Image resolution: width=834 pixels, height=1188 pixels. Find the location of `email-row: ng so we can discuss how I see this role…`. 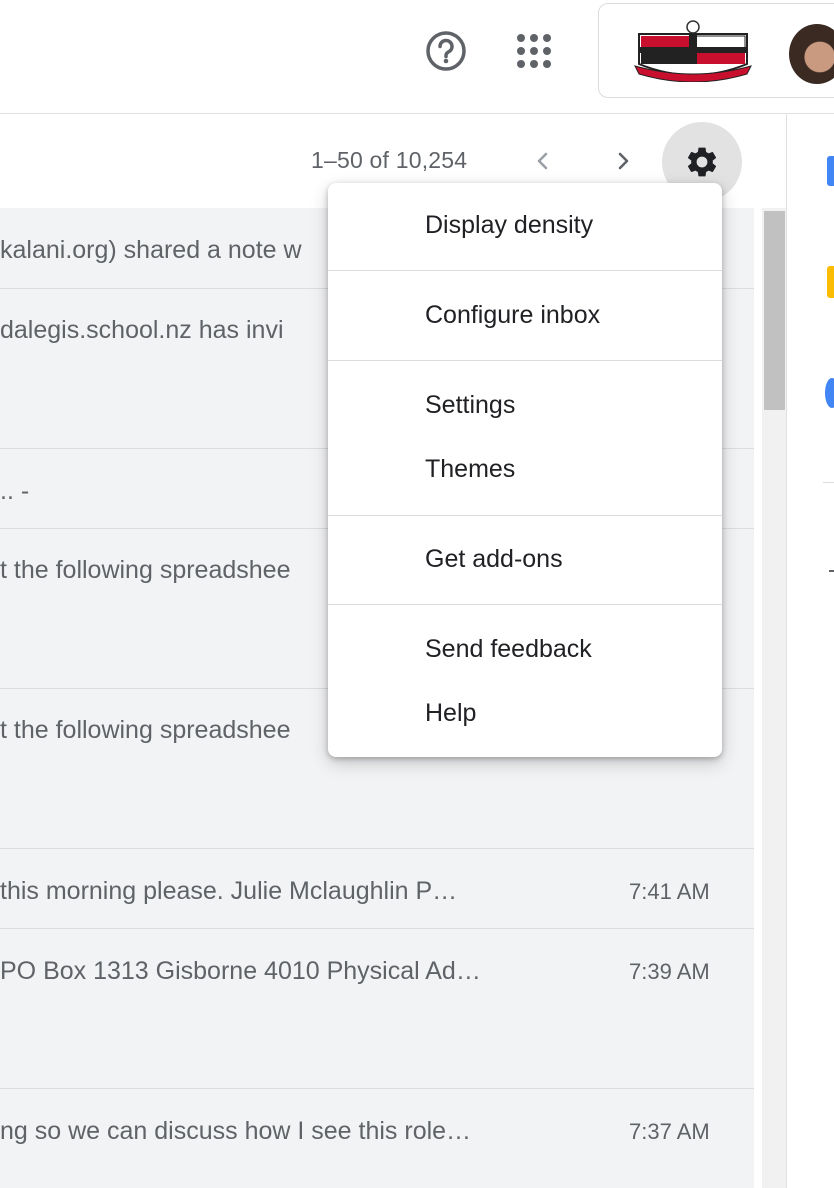

email-row: ng so we can discuss how I see this role… is located at coordinates (377, 1138).